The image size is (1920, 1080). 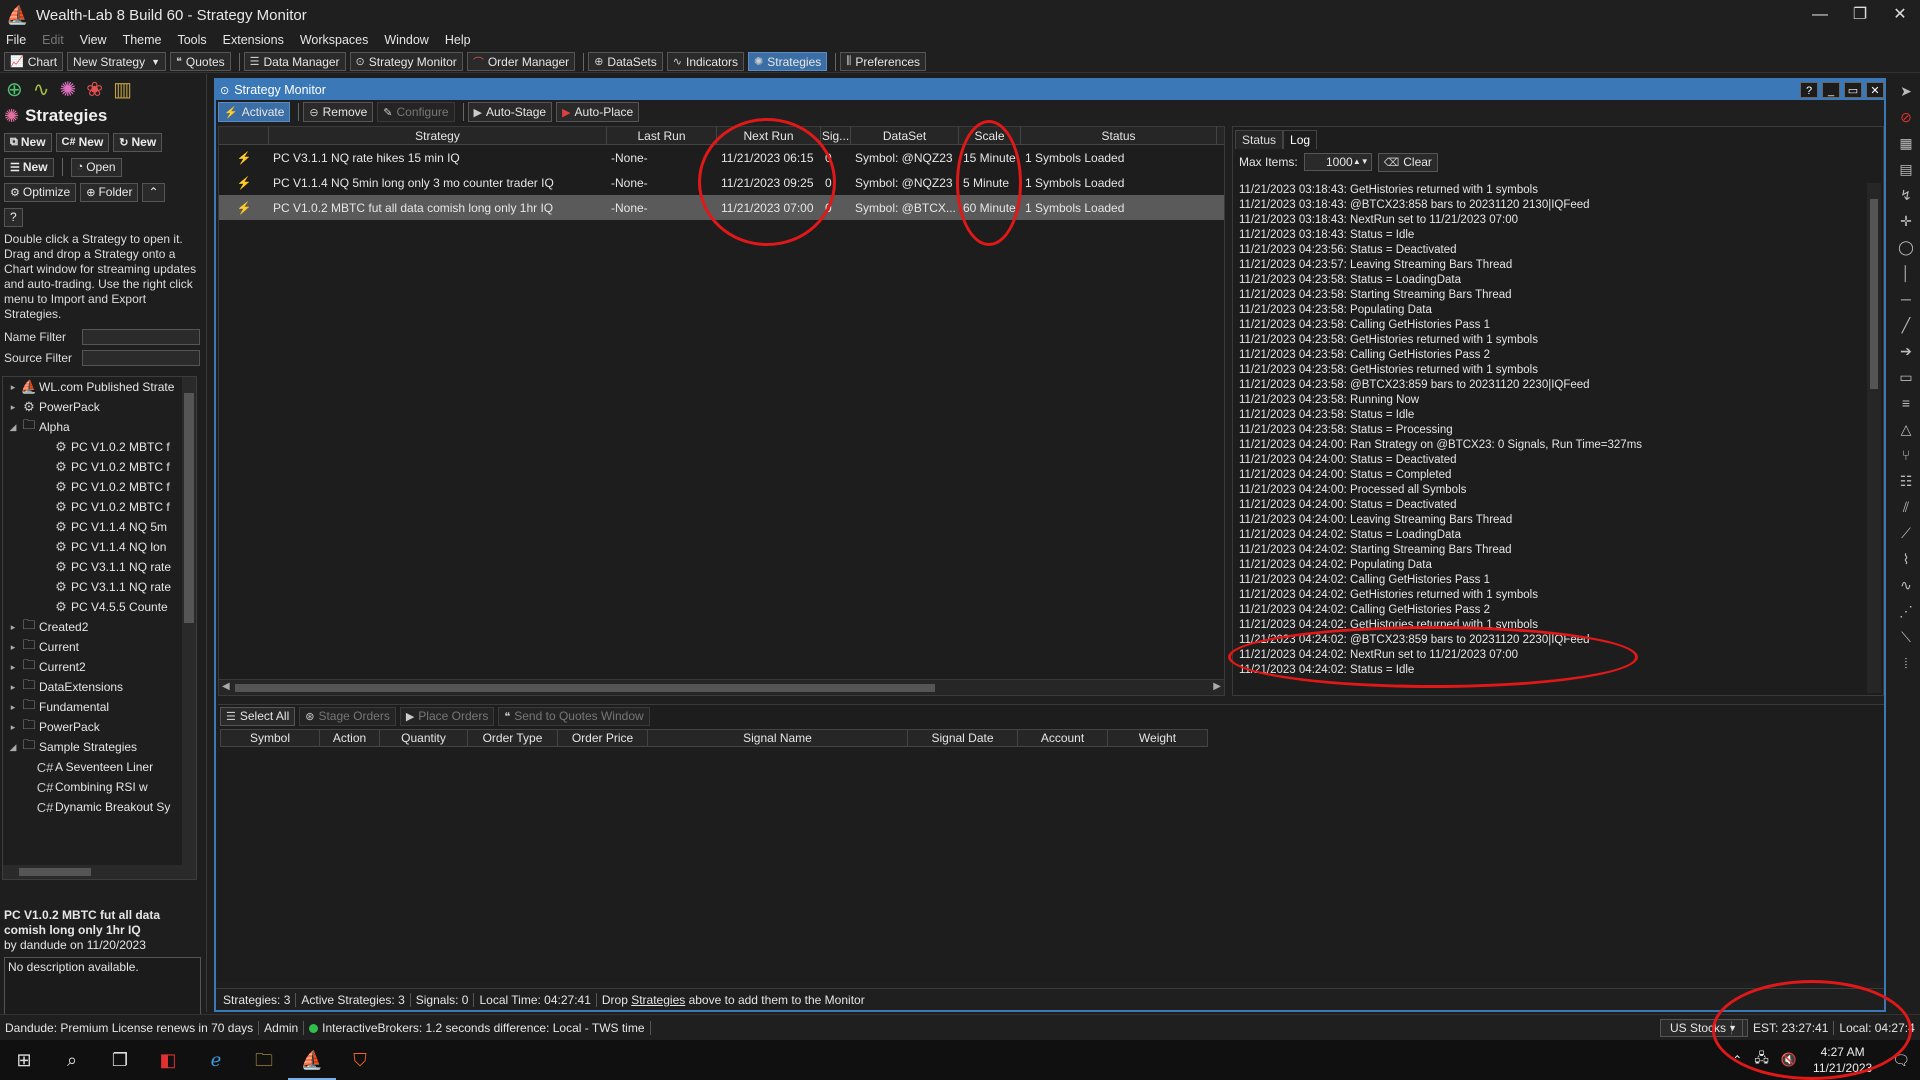 I want to click on column-header-account: Account, so click(x=1063, y=738).